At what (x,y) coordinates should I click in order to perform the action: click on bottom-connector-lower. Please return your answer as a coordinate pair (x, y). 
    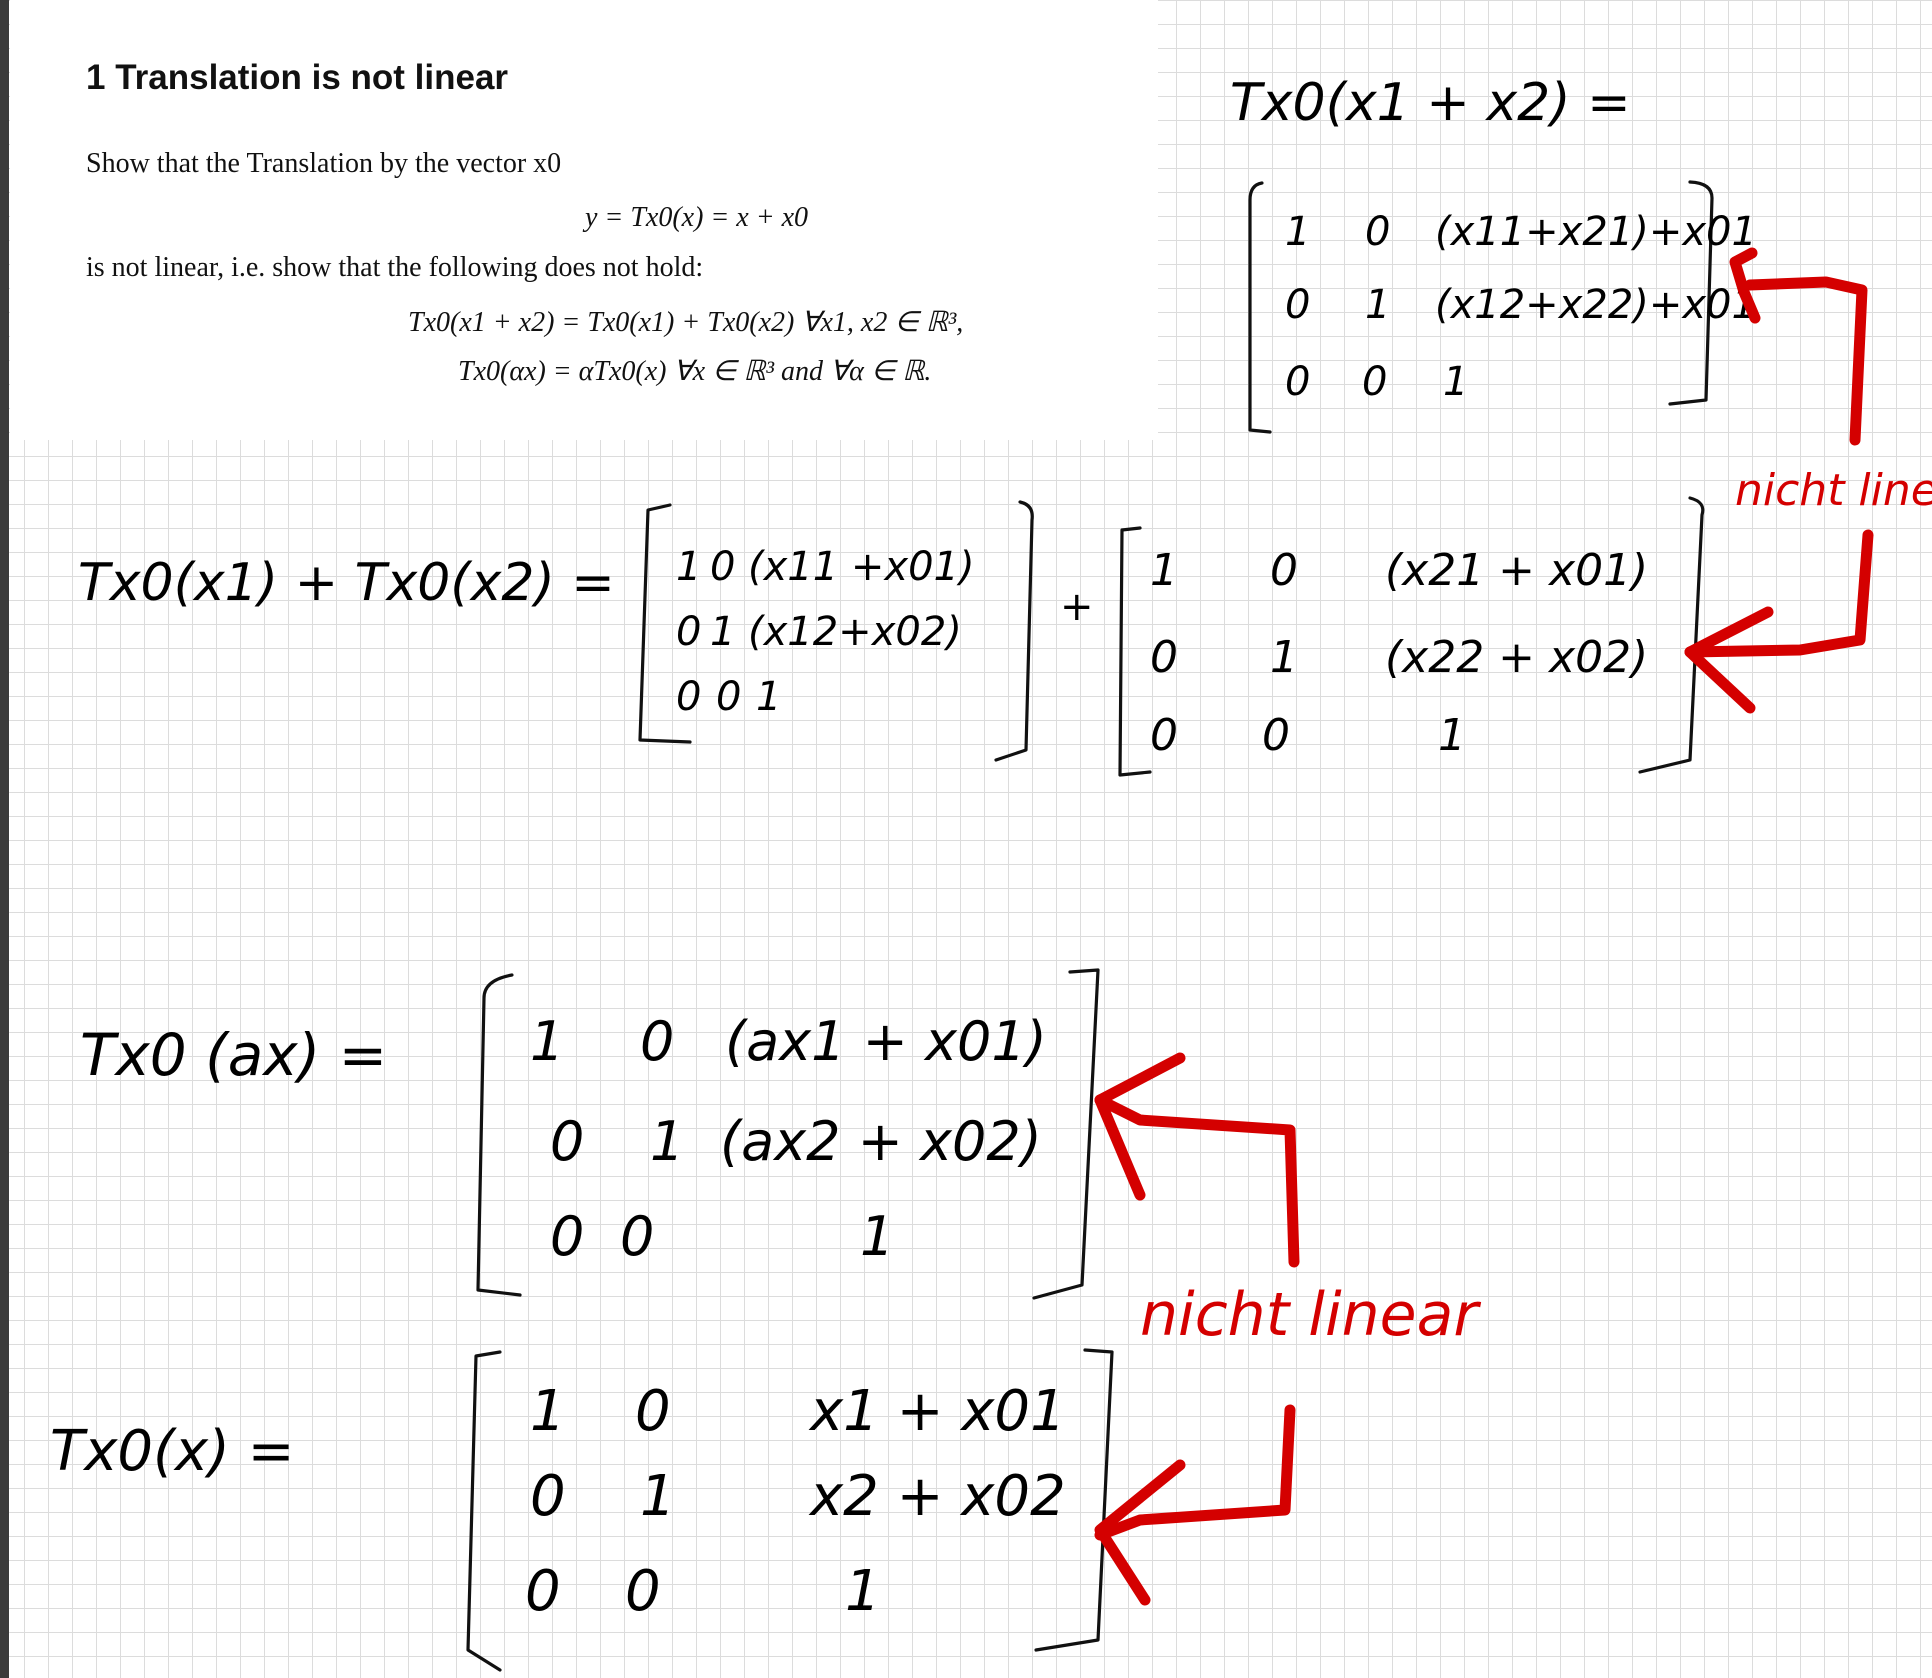
    Looking at the image, I should click on (1195, 1472).